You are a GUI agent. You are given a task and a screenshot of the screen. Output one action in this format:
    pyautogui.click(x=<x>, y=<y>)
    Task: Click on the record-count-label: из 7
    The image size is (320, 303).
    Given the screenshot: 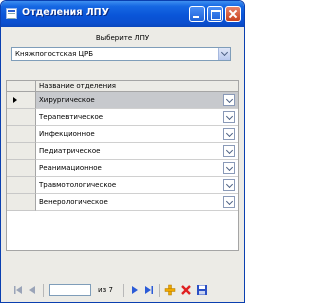 What is the action you would take?
    pyautogui.click(x=105, y=290)
    